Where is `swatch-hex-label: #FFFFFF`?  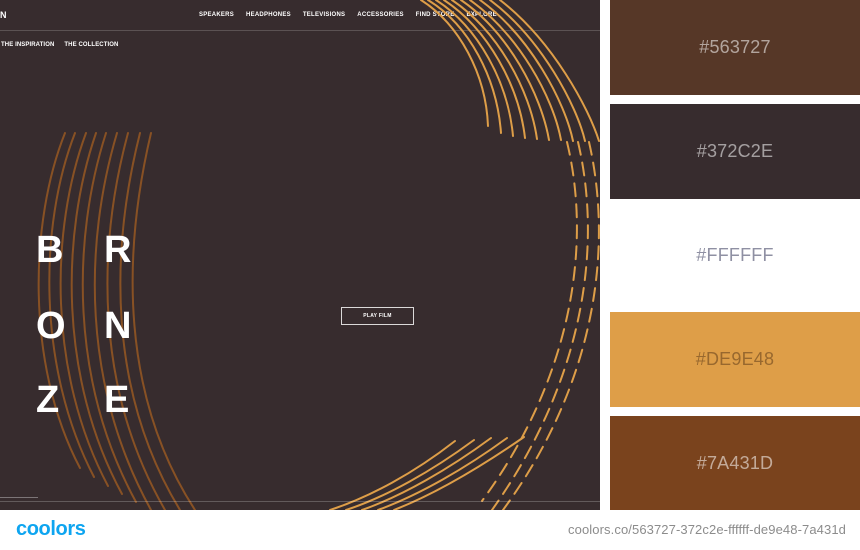 swatch-hex-label: #FFFFFF is located at coordinates (735, 255).